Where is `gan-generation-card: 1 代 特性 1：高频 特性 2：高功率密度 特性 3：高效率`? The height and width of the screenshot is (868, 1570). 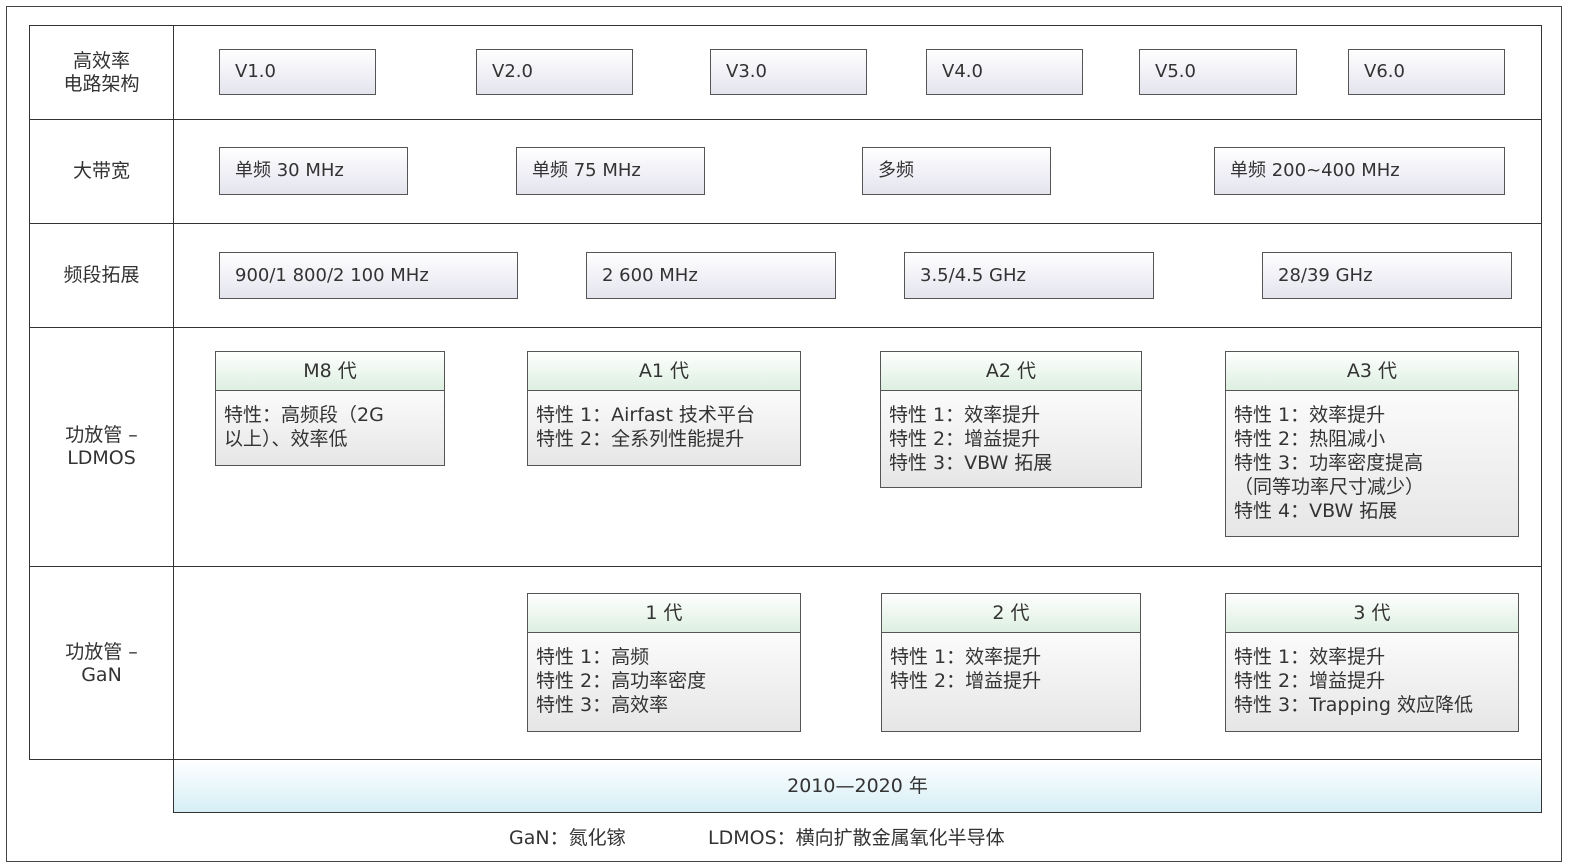
gan-generation-card: 1 代 特性 1：高频 特性 2：高功率密度 特性 3：高效率 is located at coordinates (664, 662).